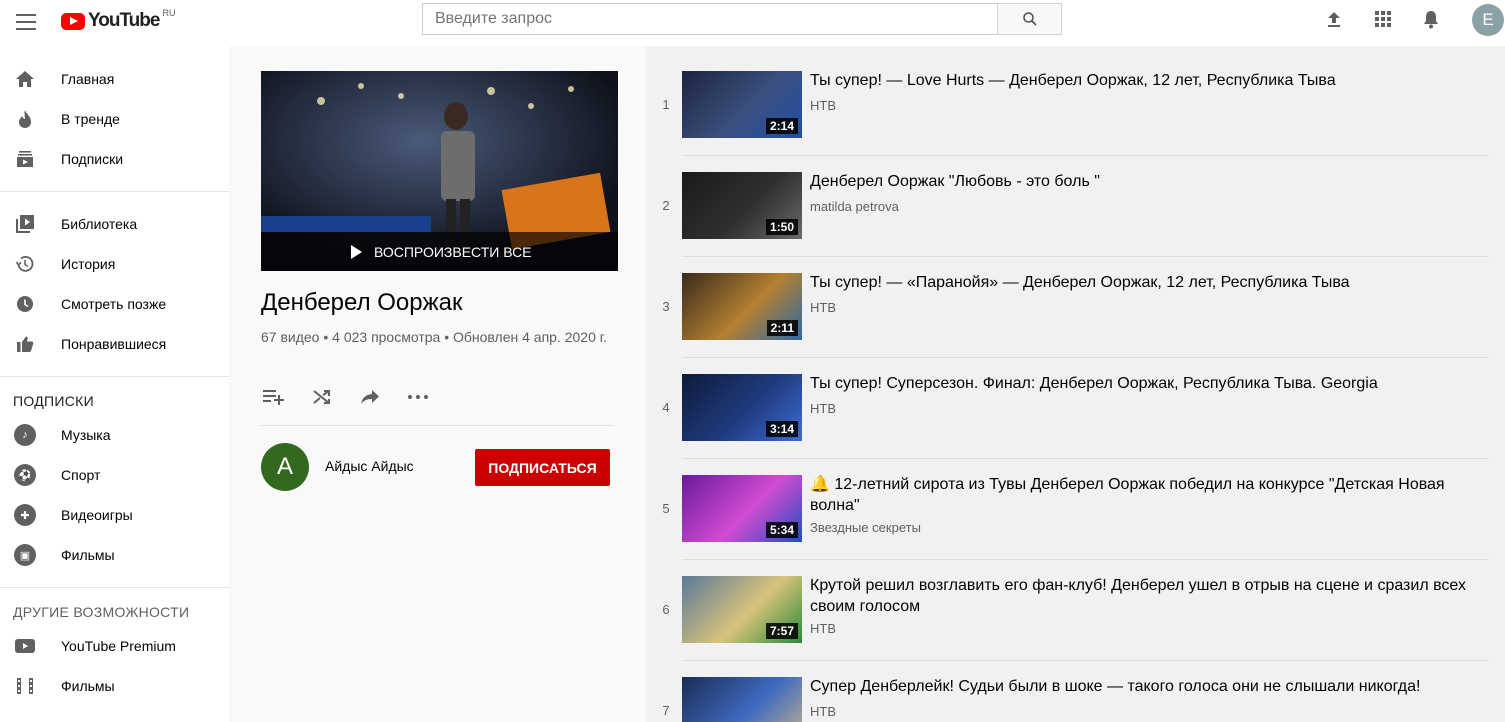 This screenshot has width=1505, height=722. I want to click on sidebar-item-subscriptions: Подписки, so click(114, 159).